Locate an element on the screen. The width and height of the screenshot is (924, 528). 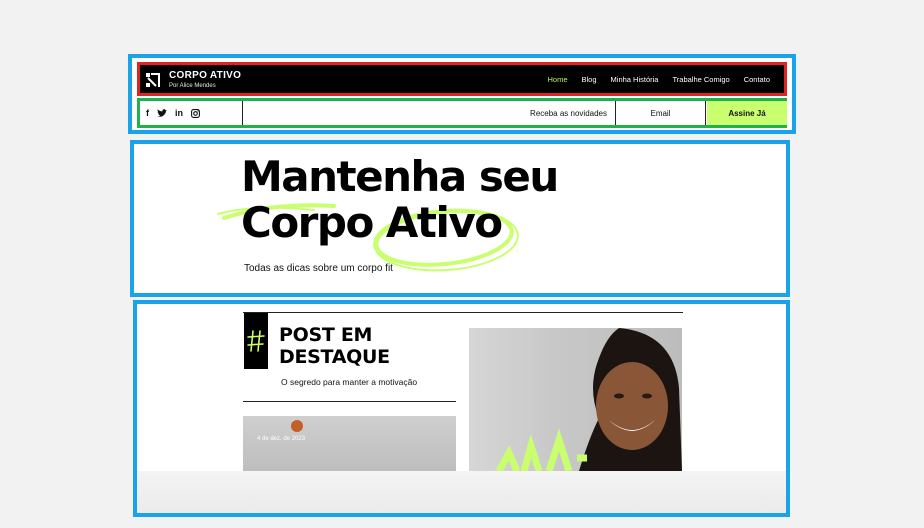
hero-title-line-1: Mantenha seu is located at coordinates (400, 176).